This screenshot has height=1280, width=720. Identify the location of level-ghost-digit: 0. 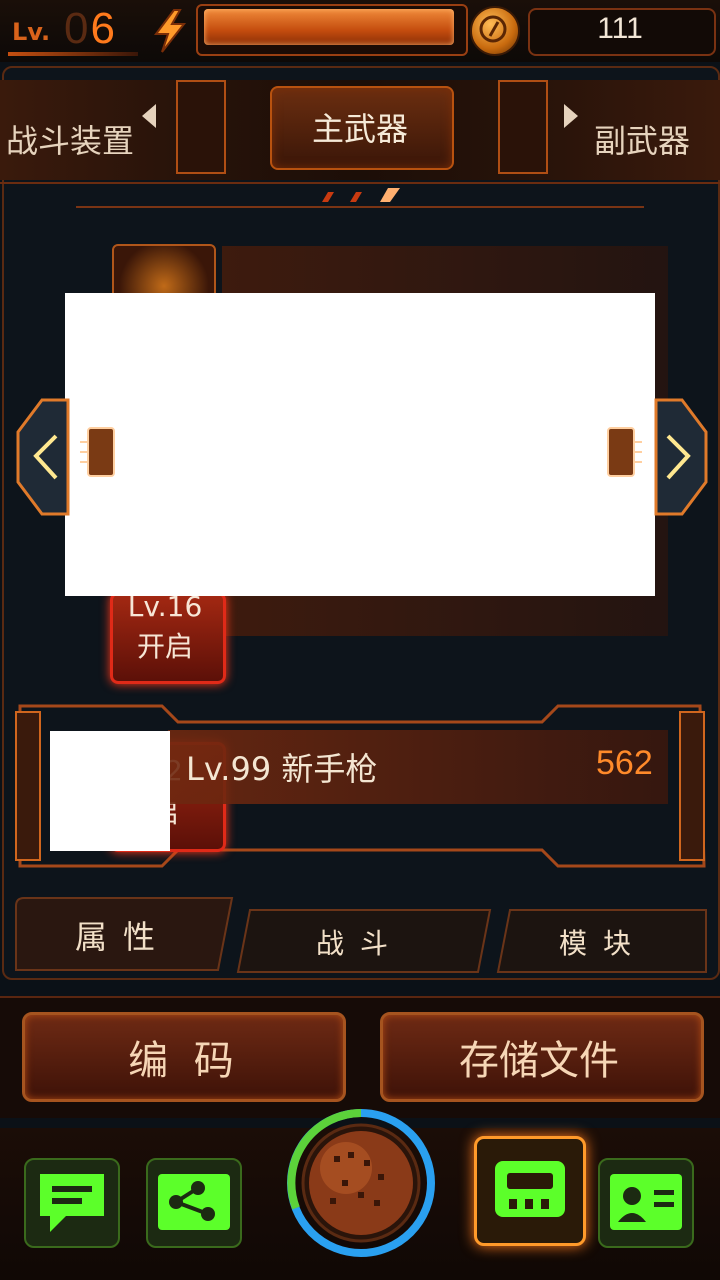
(77, 28).